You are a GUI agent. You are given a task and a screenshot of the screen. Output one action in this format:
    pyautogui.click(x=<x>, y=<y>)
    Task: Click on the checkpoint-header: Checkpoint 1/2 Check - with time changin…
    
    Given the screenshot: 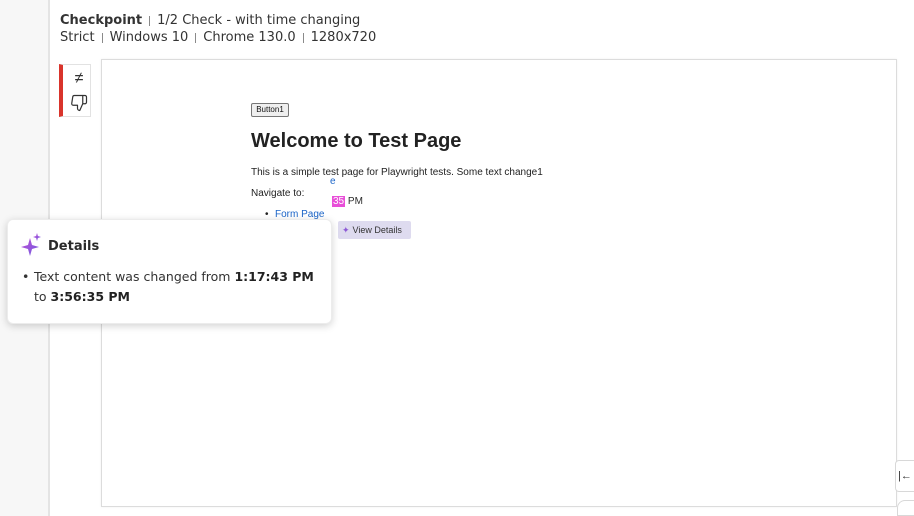 What is the action you would take?
    pyautogui.click(x=218, y=29)
    